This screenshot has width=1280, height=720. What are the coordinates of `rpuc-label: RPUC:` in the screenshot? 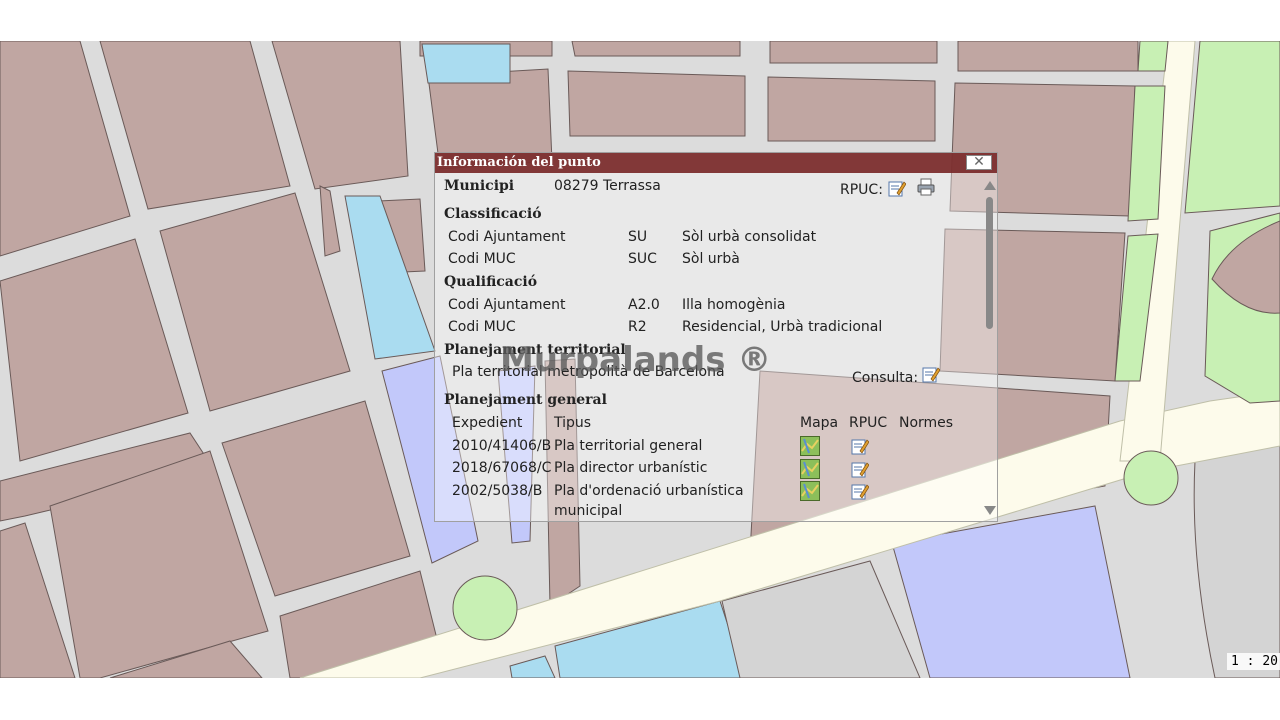 It's located at (861, 190).